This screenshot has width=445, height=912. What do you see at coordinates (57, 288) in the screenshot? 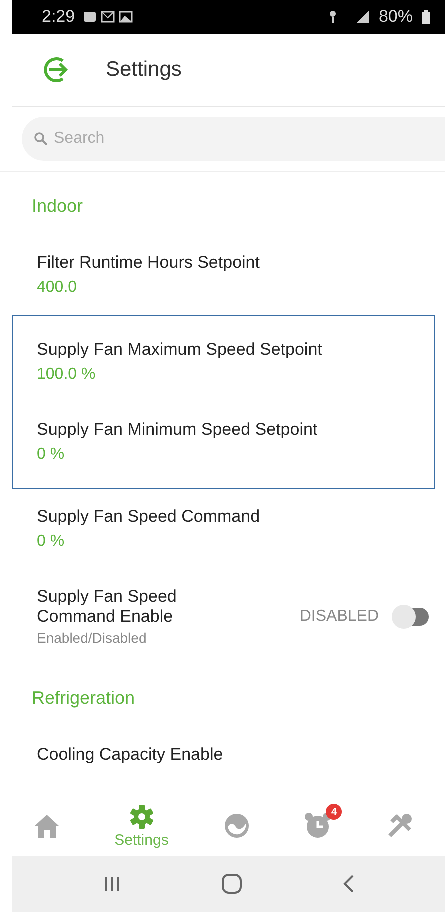
I see `setting-value: 400.0` at bounding box center [57, 288].